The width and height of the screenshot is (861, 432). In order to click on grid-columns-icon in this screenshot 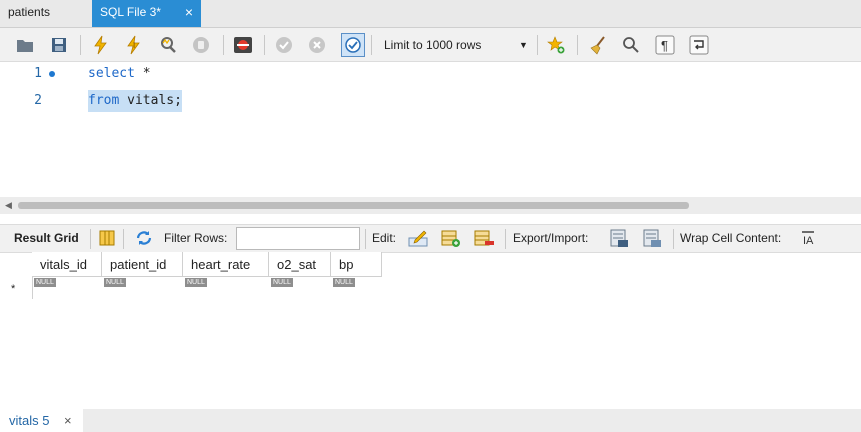, I will do `click(107, 238)`.